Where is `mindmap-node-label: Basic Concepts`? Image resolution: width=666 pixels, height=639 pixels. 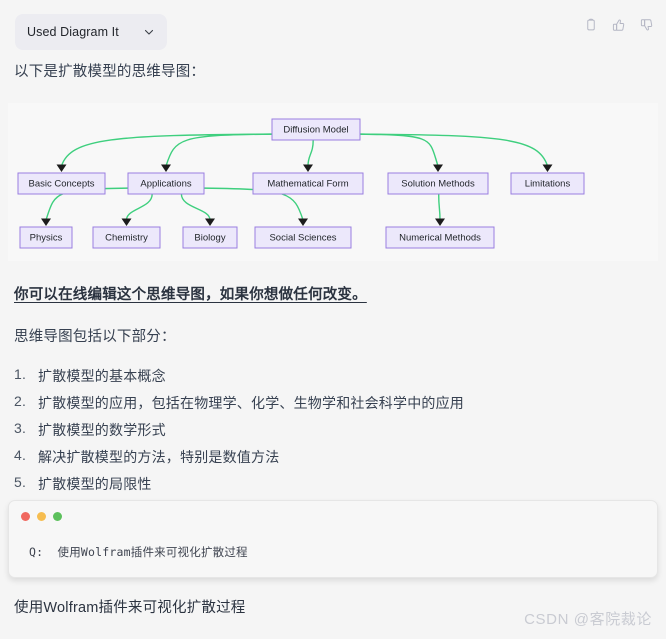
mindmap-node-label: Basic Concepts is located at coordinates (61, 184).